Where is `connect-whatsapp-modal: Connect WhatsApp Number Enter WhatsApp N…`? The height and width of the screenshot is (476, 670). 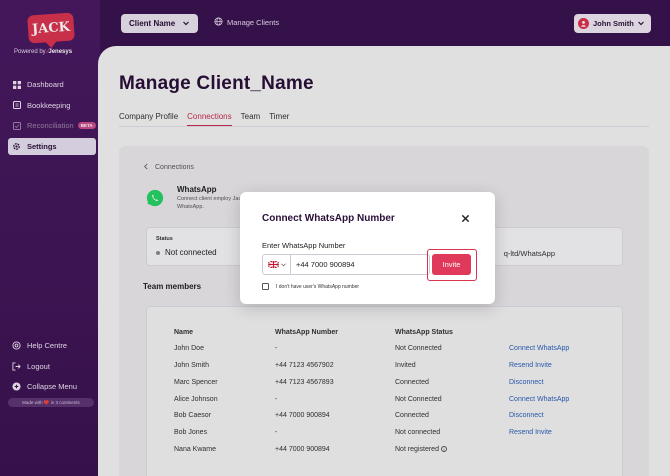 connect-whatsapp-modal: Connect WhatsApp Number Enter WhatsApp N… is located at coordinates (367, 248).